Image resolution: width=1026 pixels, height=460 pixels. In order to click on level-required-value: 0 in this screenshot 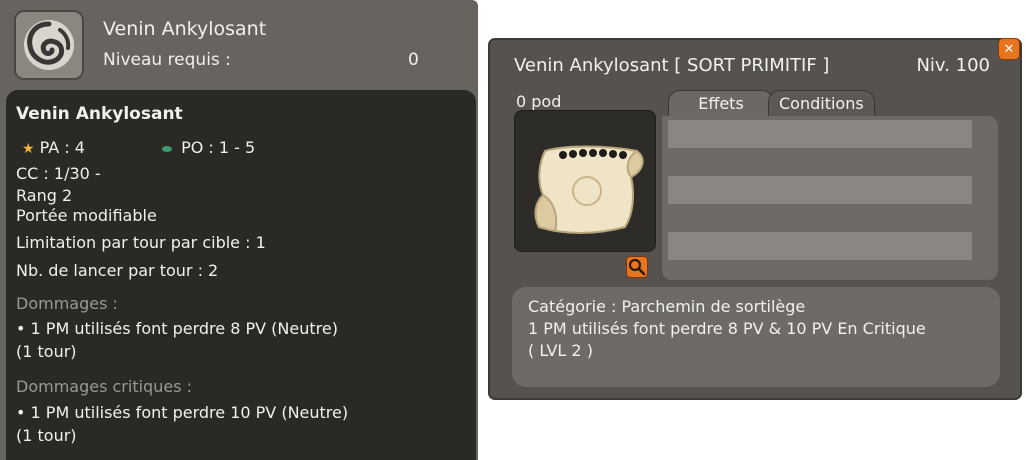, I will do `click(413, 60)`.